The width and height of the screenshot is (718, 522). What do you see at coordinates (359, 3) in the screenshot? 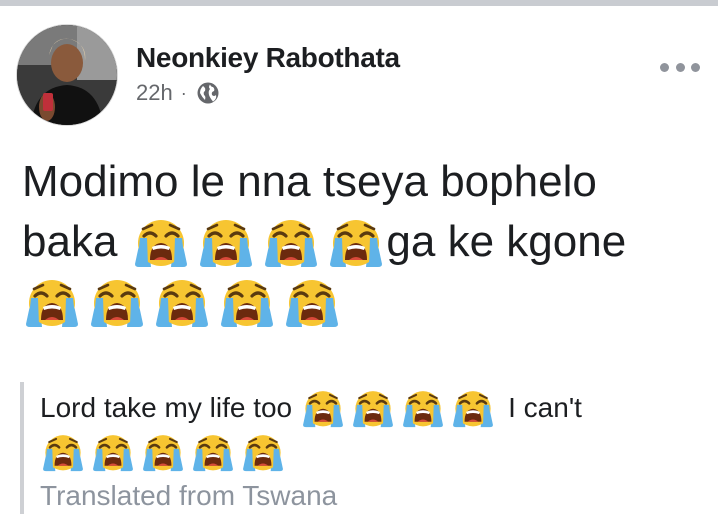
I see `top-divider` at bounding box center [359, 3].